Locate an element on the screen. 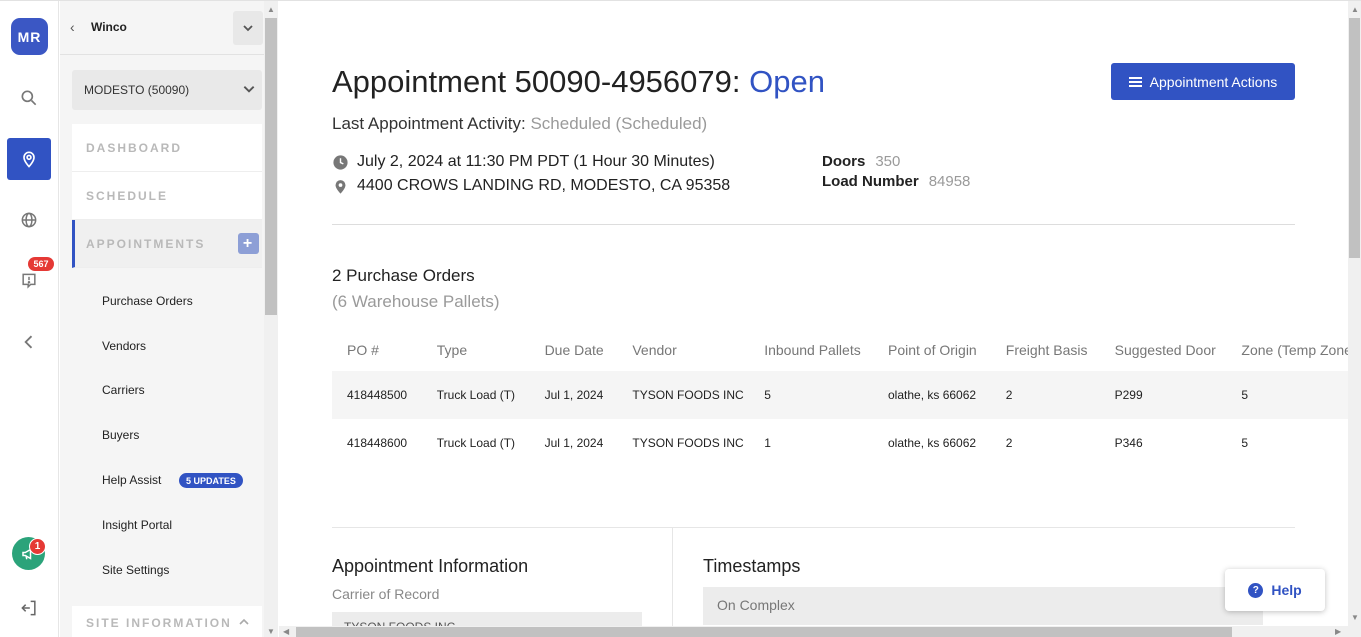  nav-appointments-label: APPOINTMENTS is located at coordinates (146, 243).